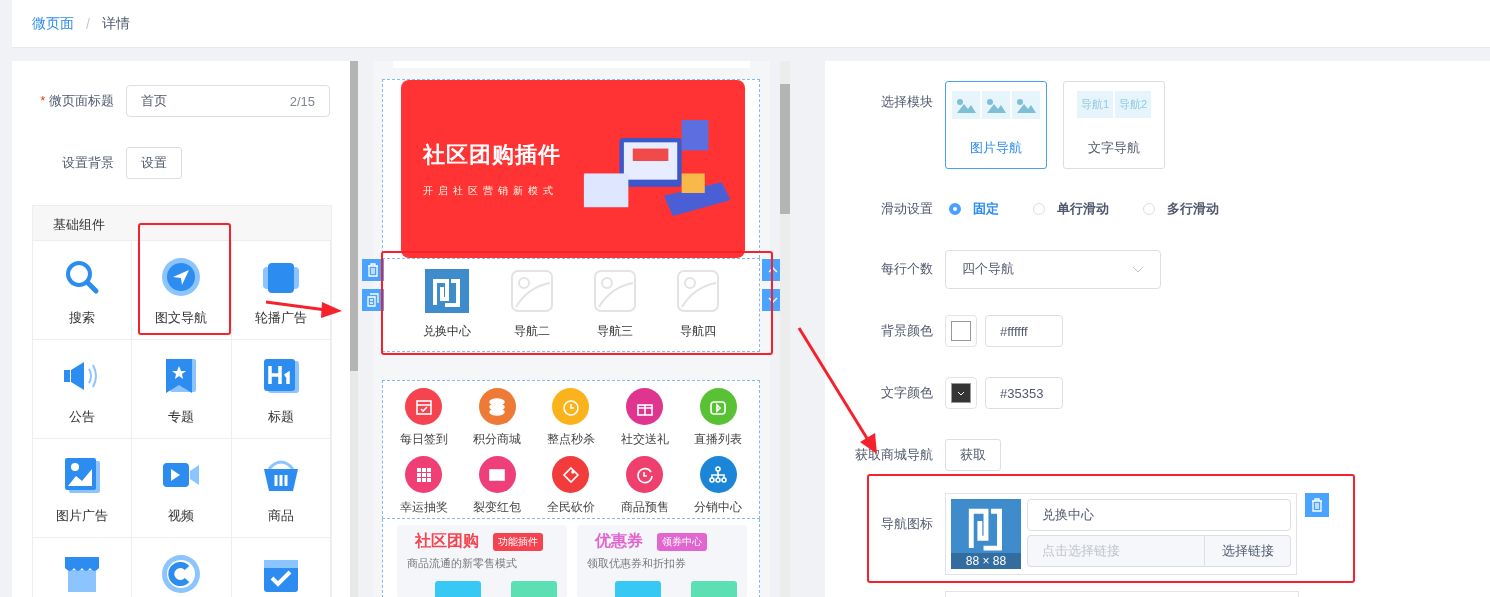  I want to click on component-label: 图文导航, so click(181, 318).